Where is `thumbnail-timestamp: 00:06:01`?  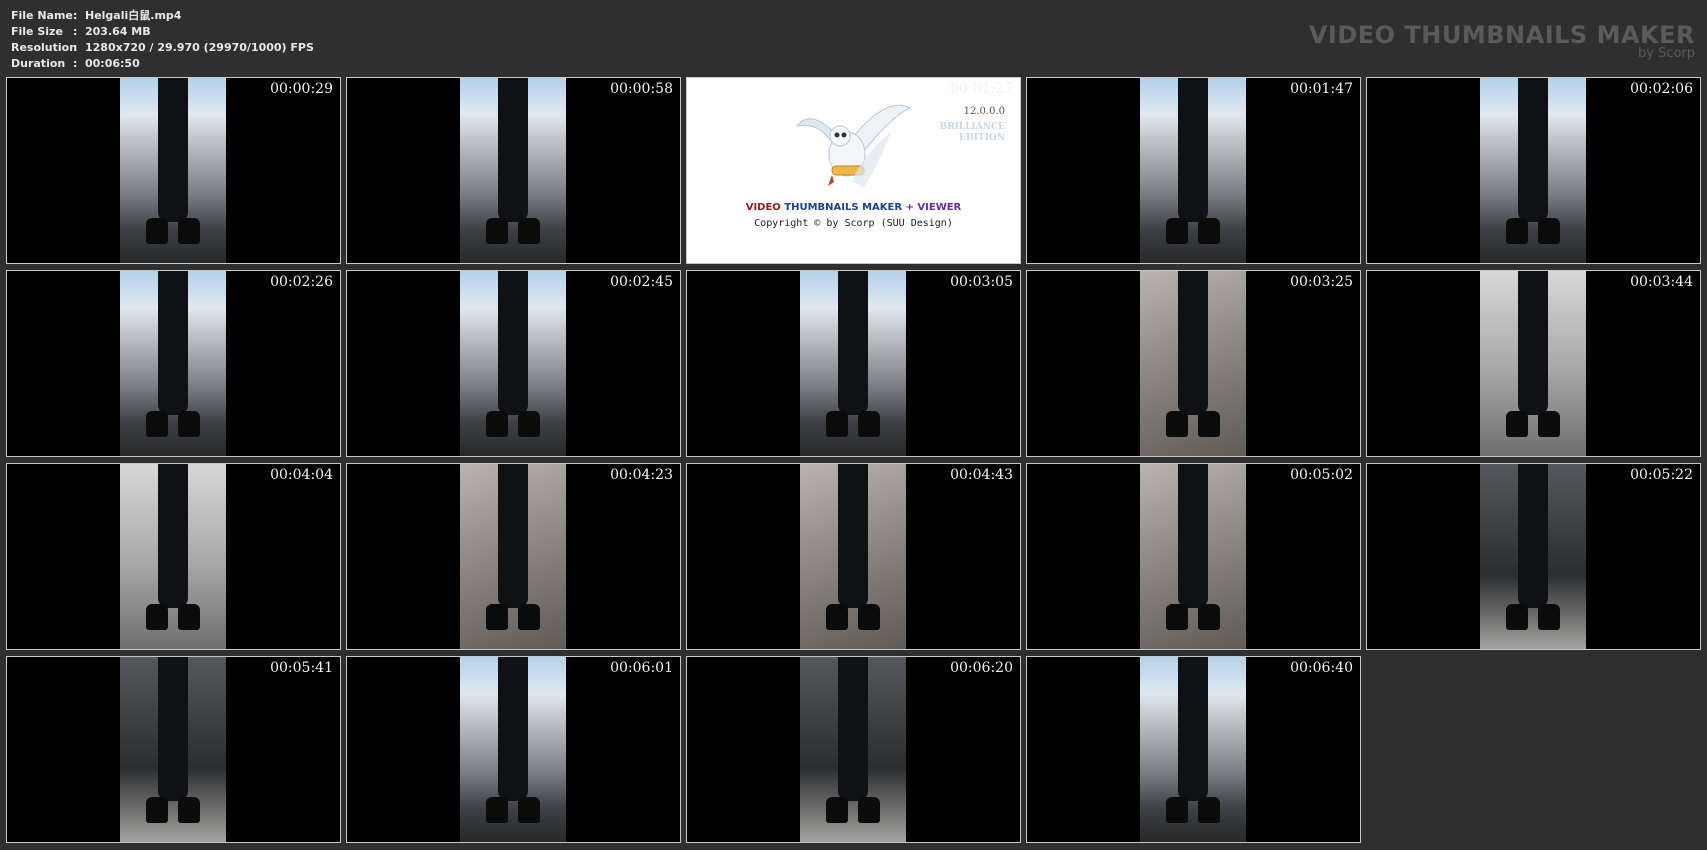
thumbnail-timestamp: 00:06:01 is located at coordinates (641, 668).